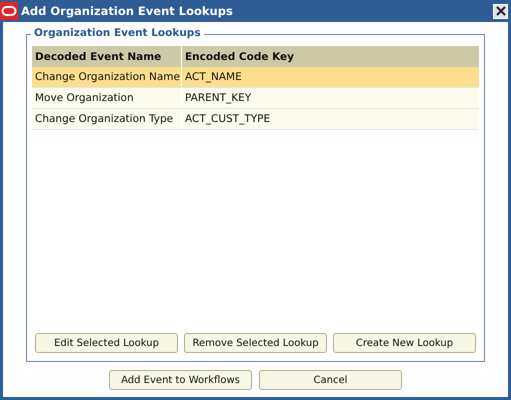 This screenshot has height=400, width=511. What do you see at coordinates (228, 119) in the screenshot?
I see `table-cell-text: ACT_CUST_TYPE` at bounding box center [228, 119].